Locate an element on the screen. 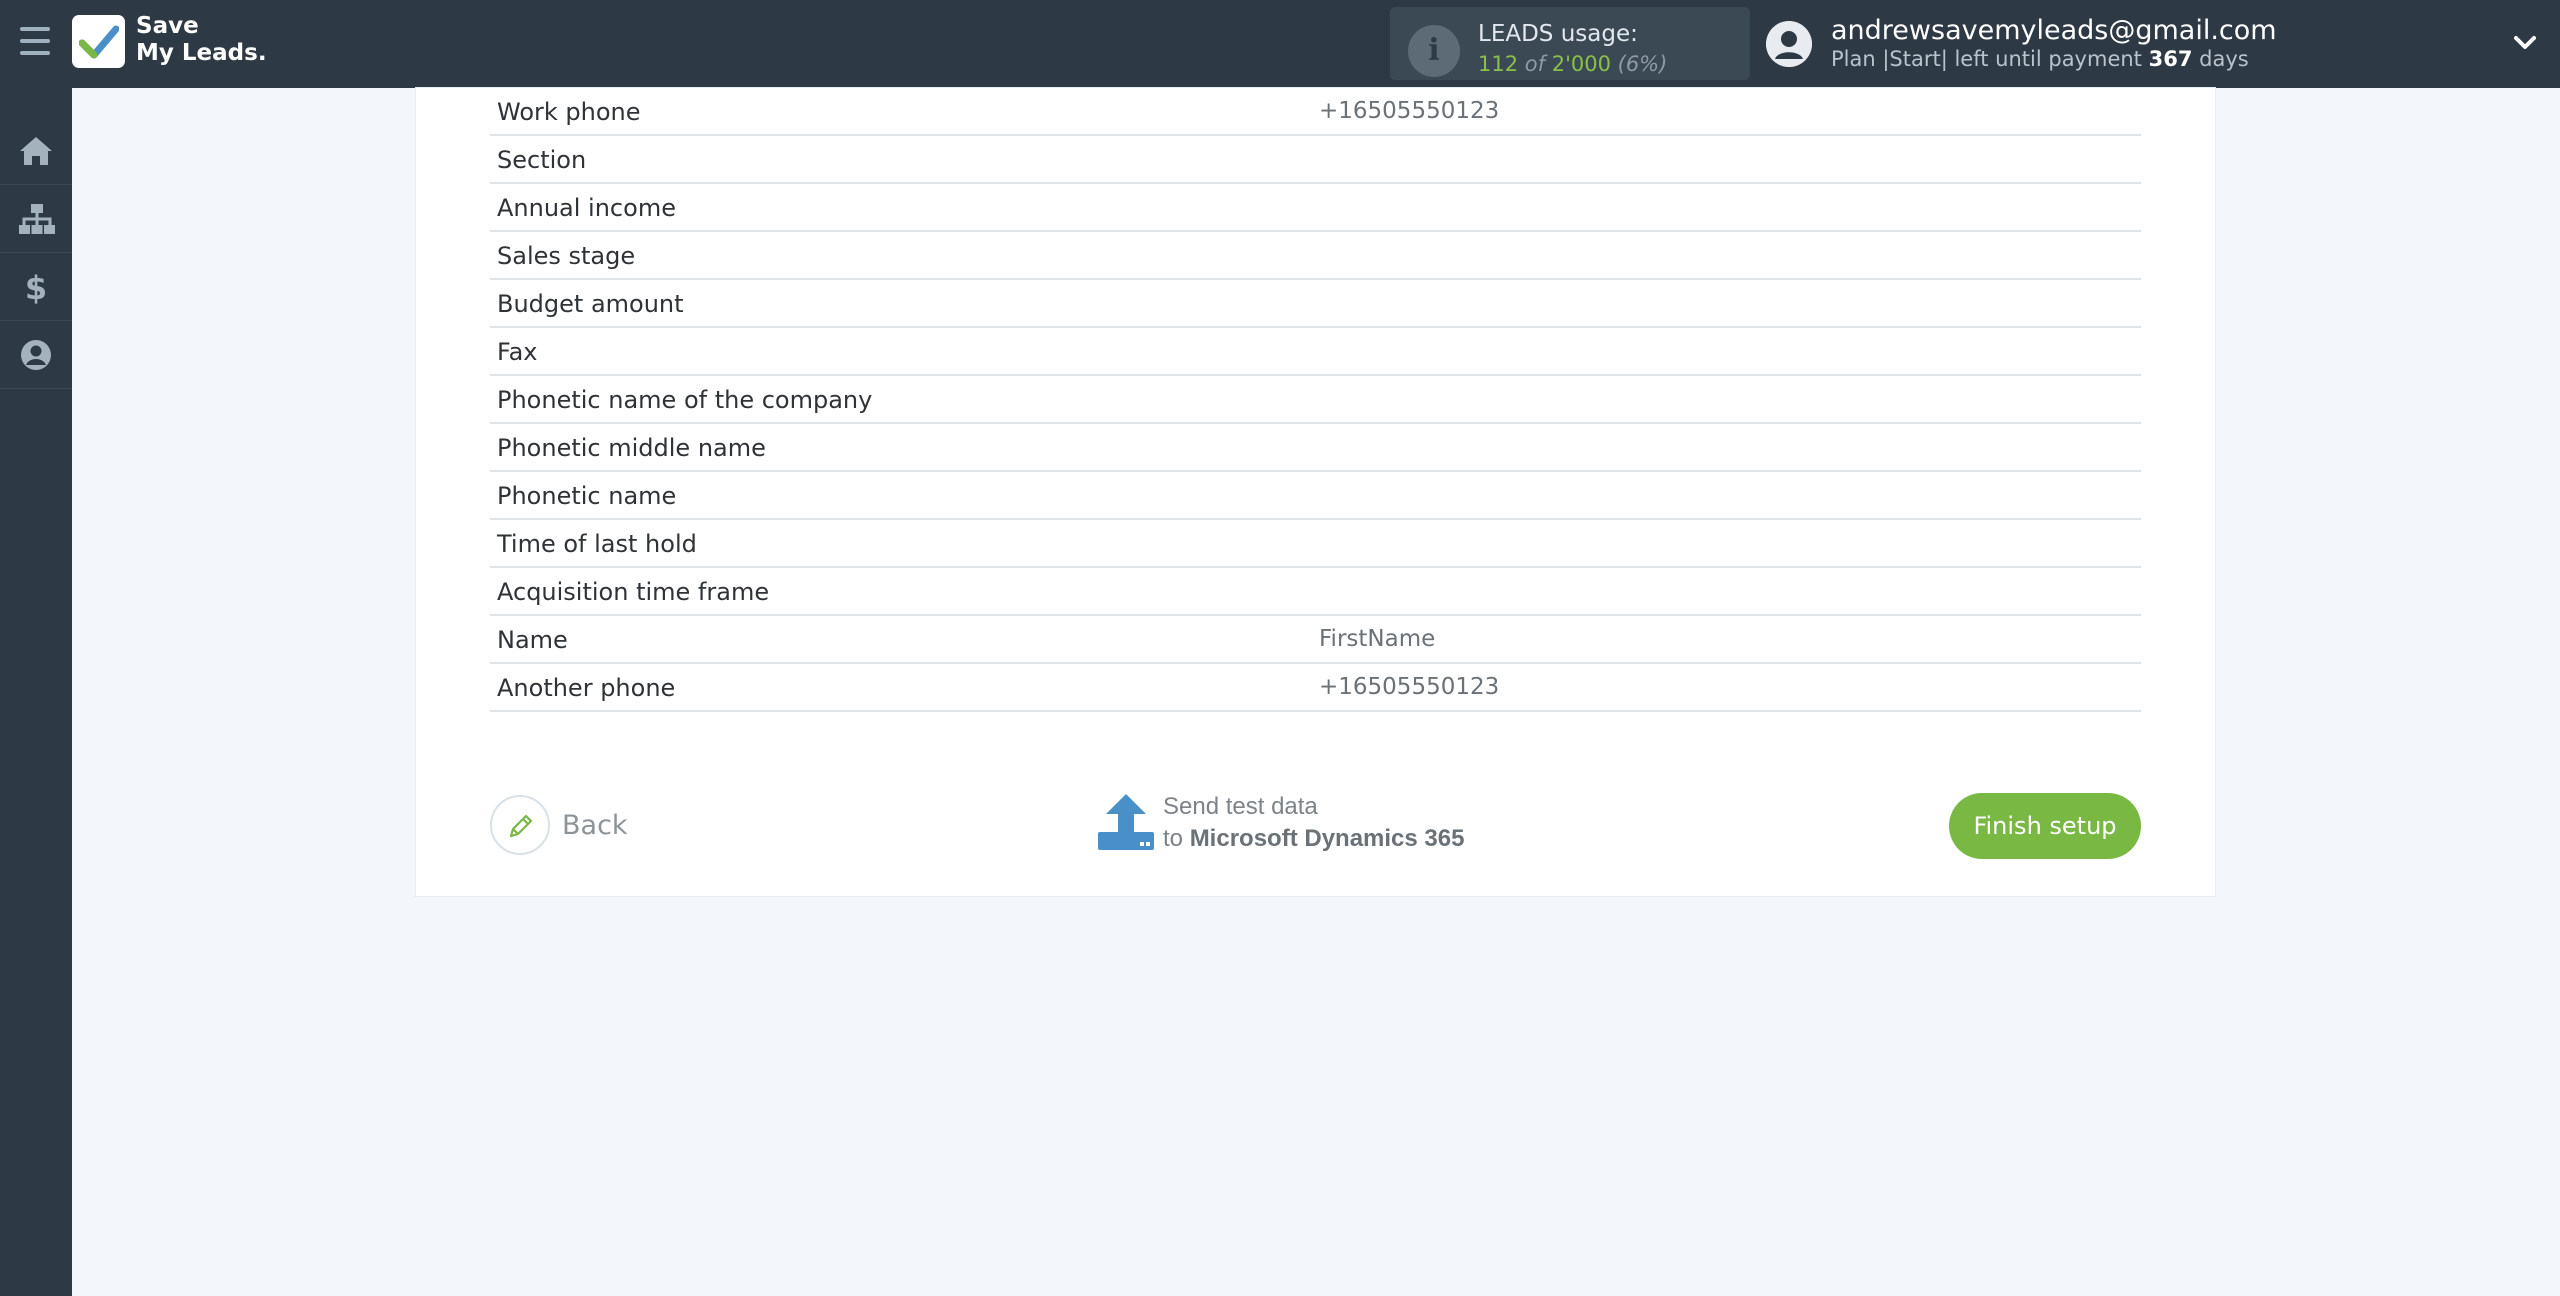  field-name: Work phone is located at coordinates (569, 112).